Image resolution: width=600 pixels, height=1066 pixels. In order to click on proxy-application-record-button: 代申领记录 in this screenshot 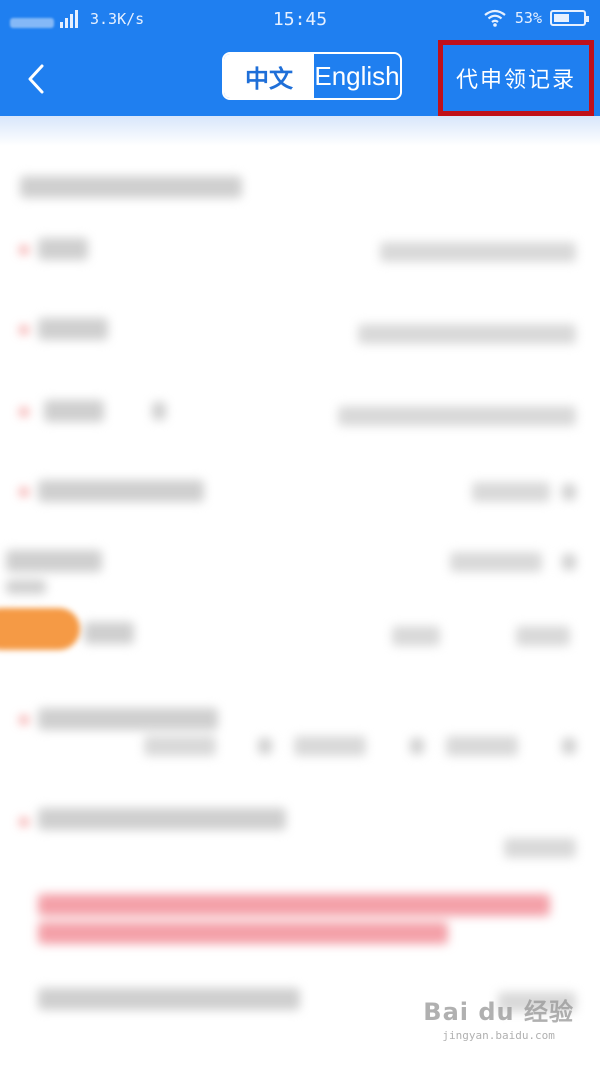, I will do `click(516, 78)`.